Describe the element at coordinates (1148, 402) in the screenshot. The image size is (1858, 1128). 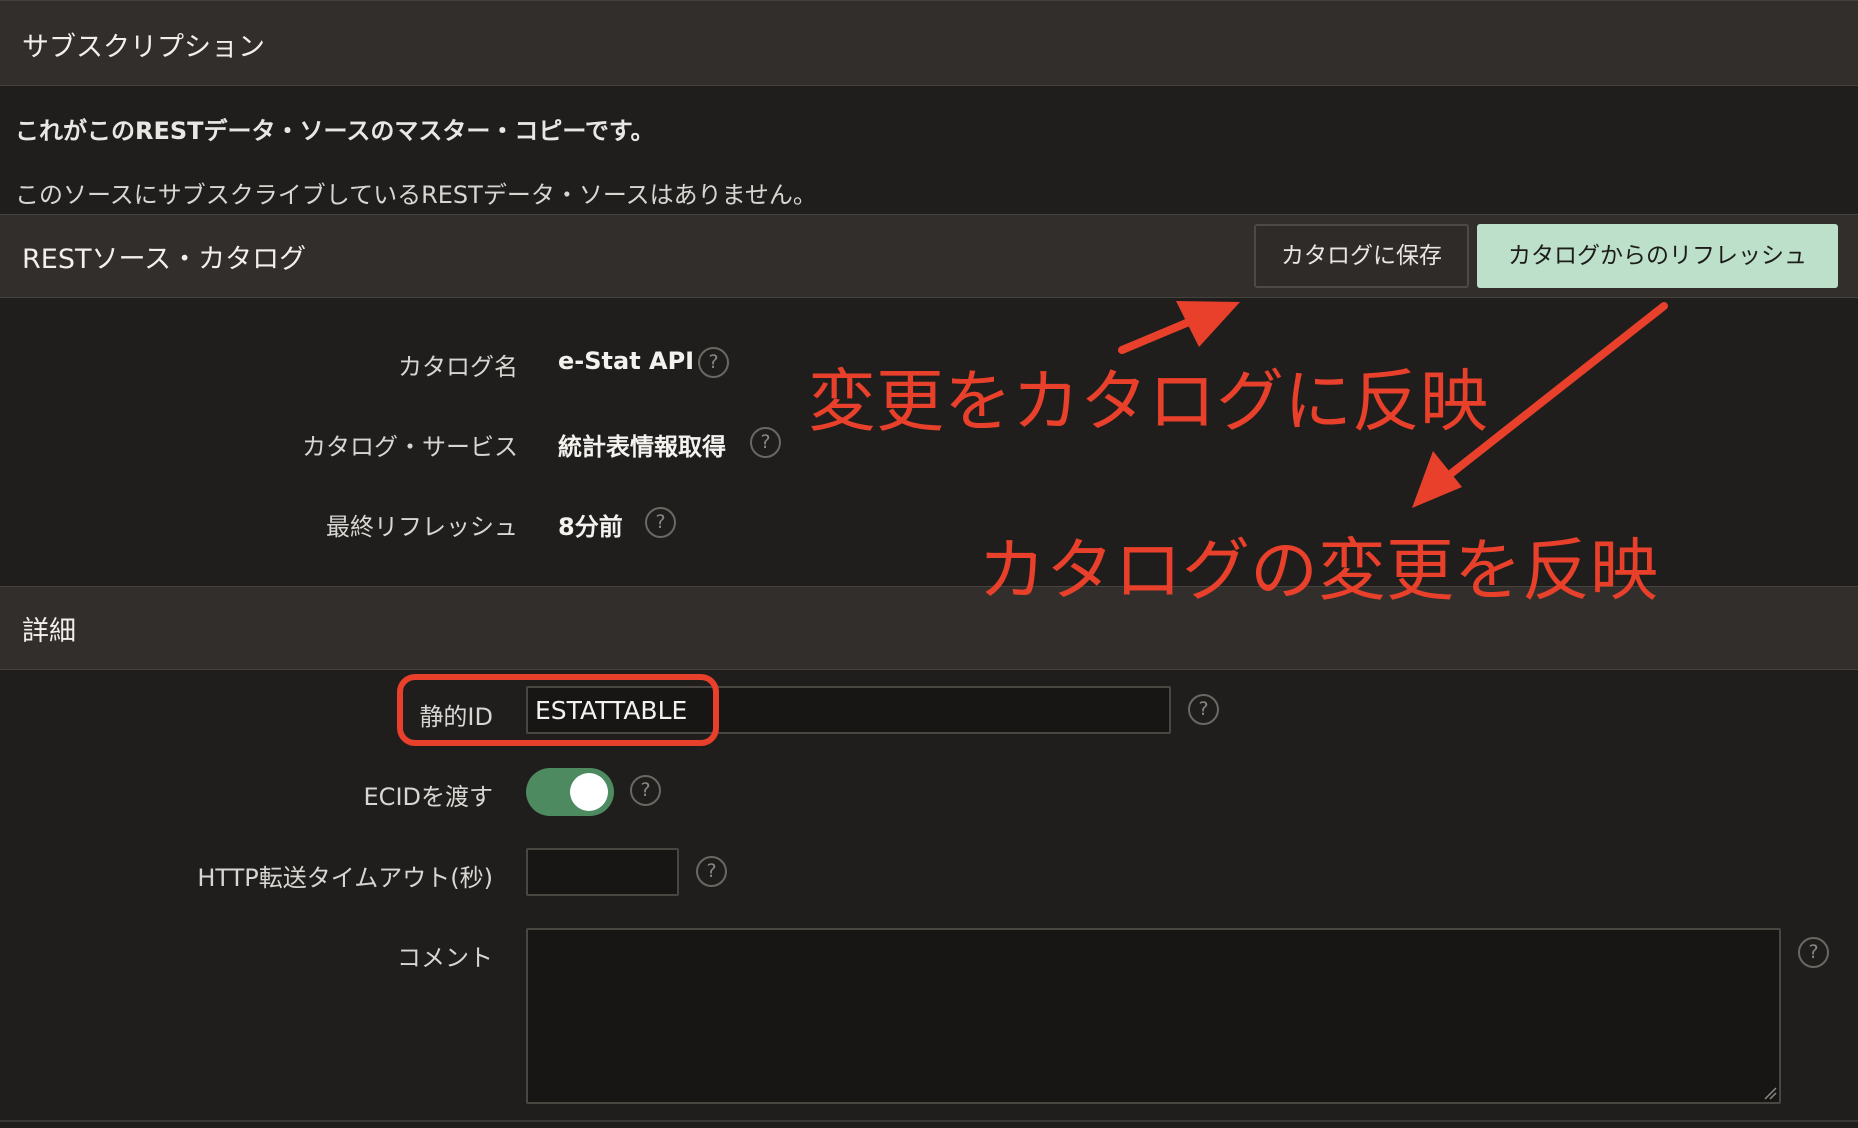
I see `save-annotation-text: 変更をカタログに反映` at that location.